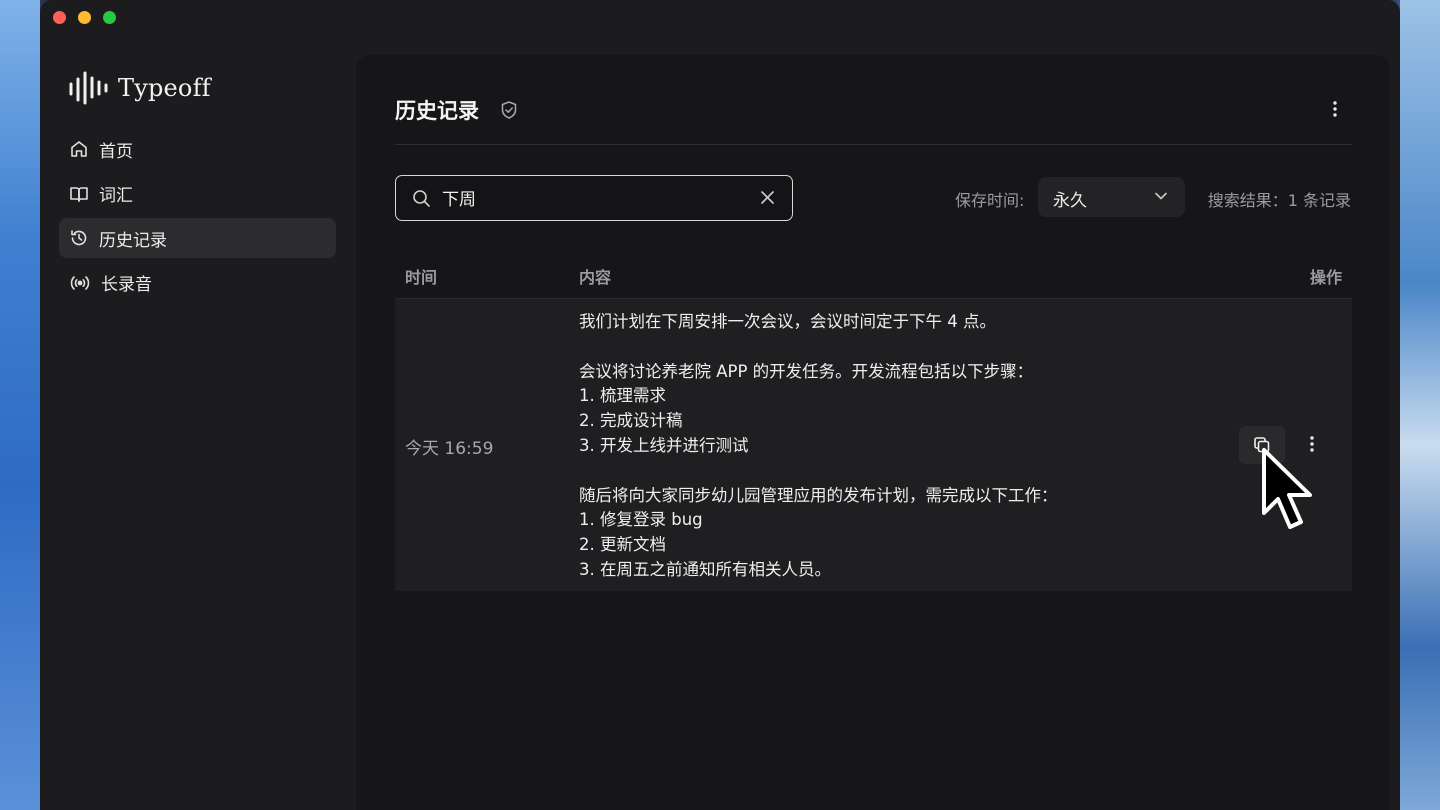 The width and height of the screenshot is (1440, 810). Describe the element at coordinates (1335, 109) in the screenshot. I see `more-vertical-icon` at that location.